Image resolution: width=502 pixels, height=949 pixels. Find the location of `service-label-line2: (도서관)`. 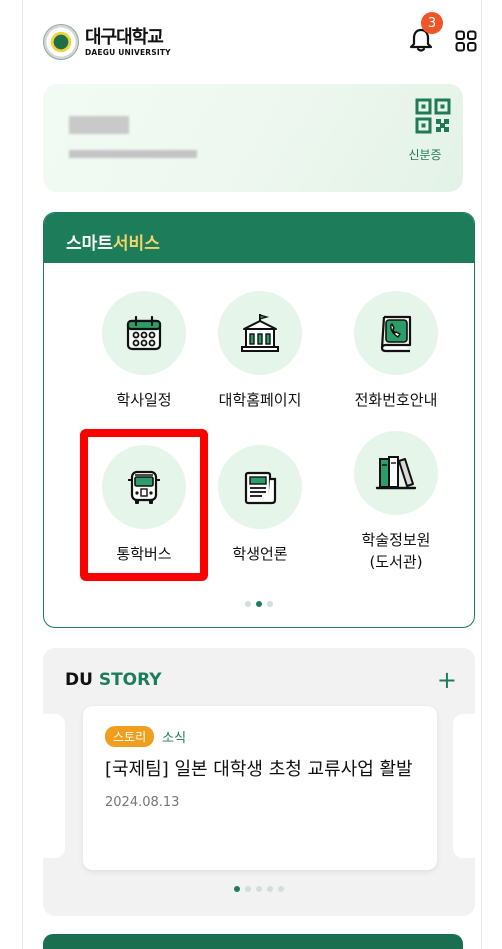

service-label-line2: (도서관) is located at coordinates (396, 562).